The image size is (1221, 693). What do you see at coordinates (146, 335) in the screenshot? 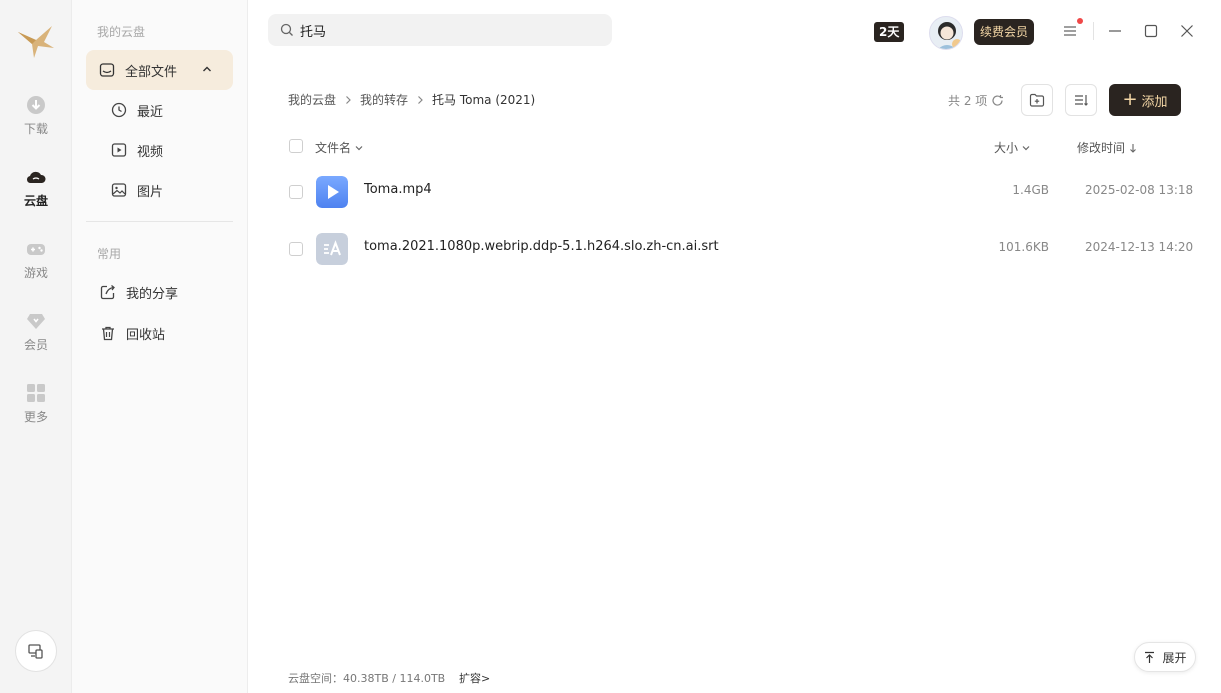
I see `sidebar-item-label: 回收站` at bounding box center [146, 335].